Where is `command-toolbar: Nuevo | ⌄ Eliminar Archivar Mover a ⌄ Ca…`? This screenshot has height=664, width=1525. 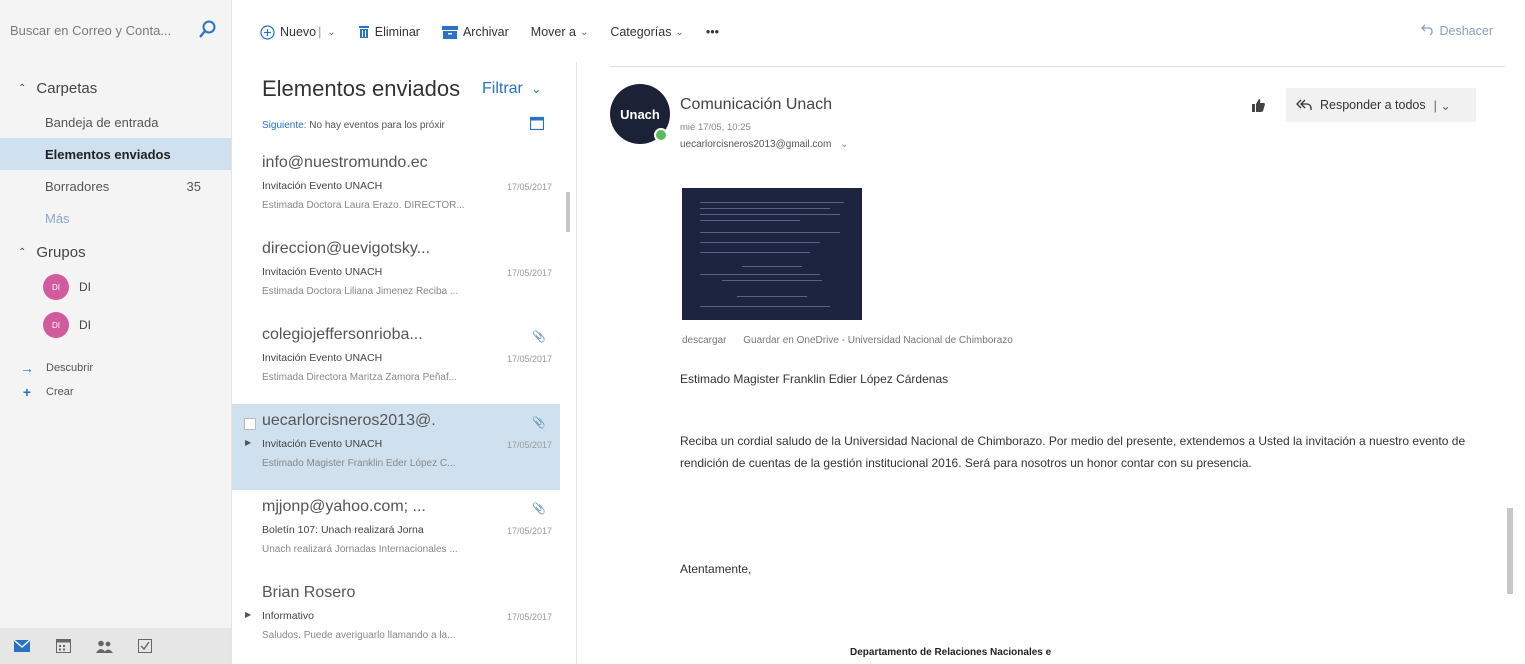 command-toolbar: Nuevo | ⌄ Eliminar Archivar Mover a ⌄ Ca… is located at coordinates (500, 32).